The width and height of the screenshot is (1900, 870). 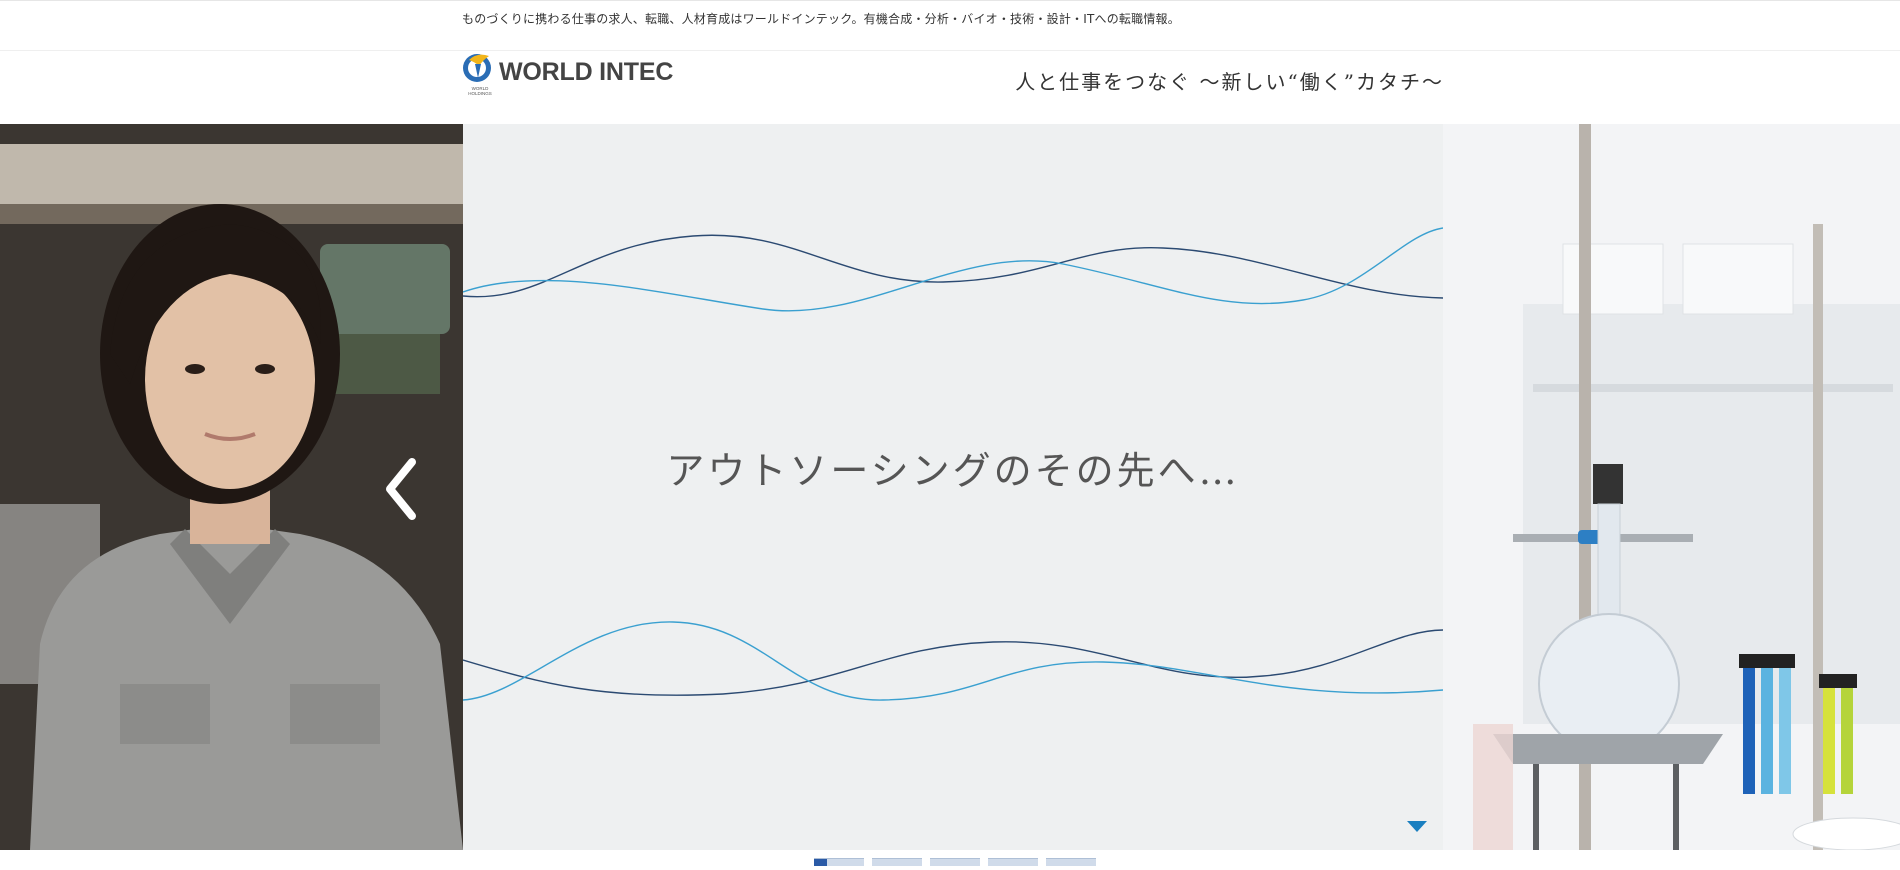 I want to click on world-intec-logo: WORLD HOLDINGS WORLD INTEC, so click(x=571, y=75).